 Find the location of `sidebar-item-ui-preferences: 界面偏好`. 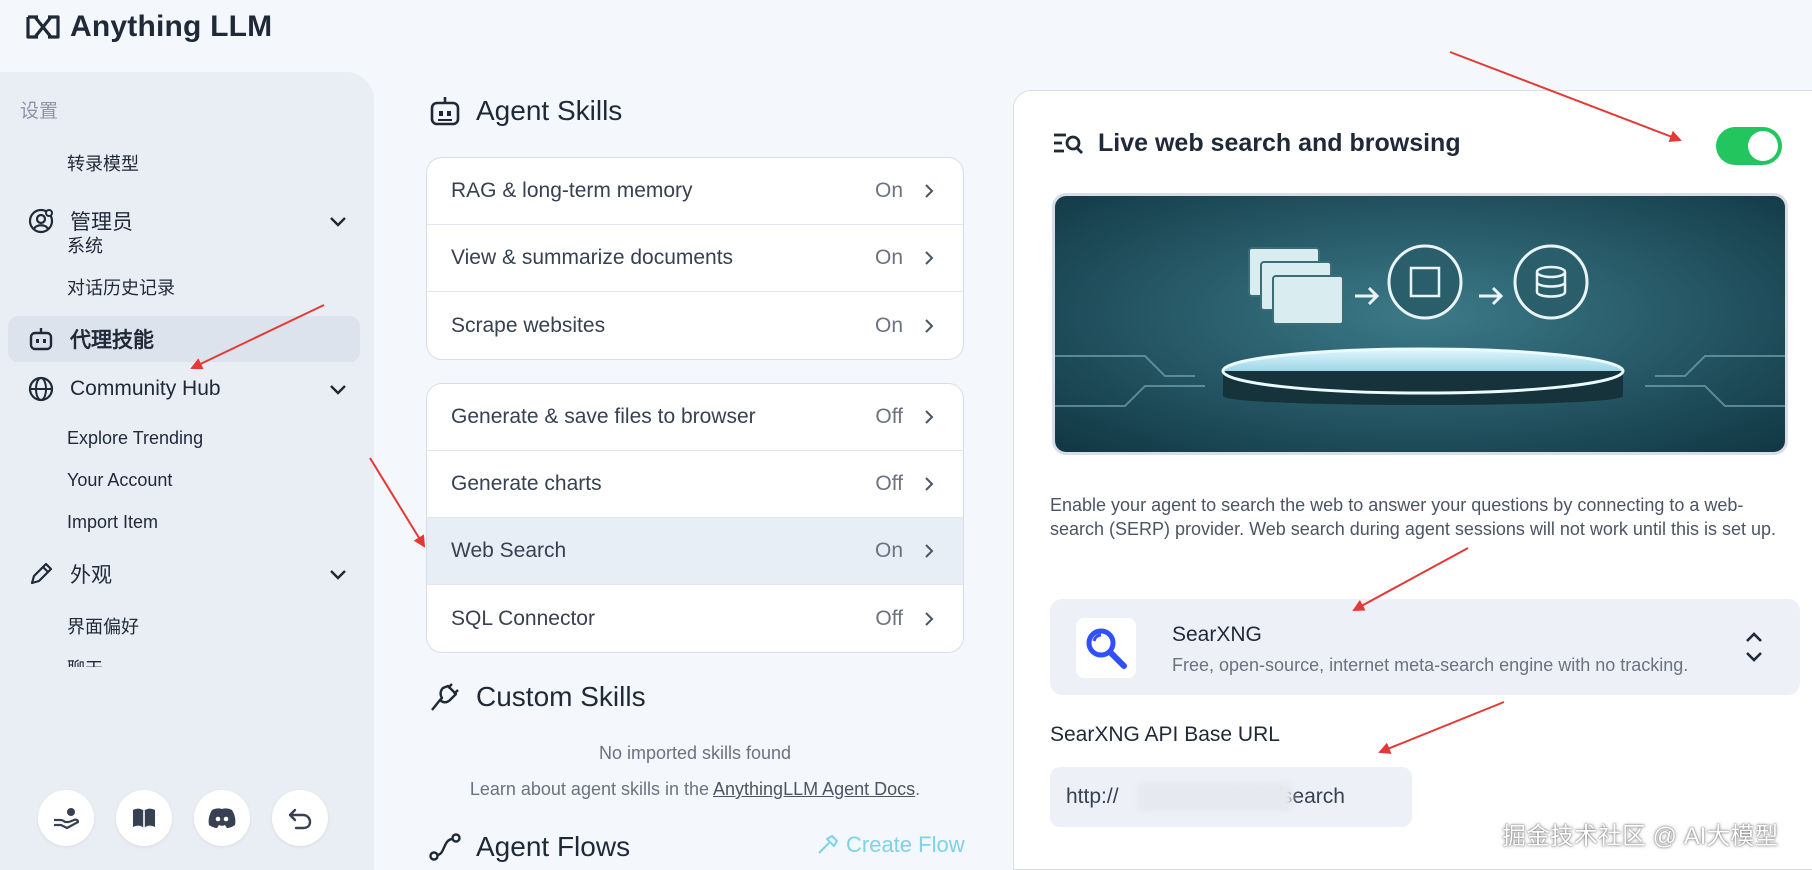

sidebar-item-ui-preferences: 界面偏好 is located at coordinates (103, 626).